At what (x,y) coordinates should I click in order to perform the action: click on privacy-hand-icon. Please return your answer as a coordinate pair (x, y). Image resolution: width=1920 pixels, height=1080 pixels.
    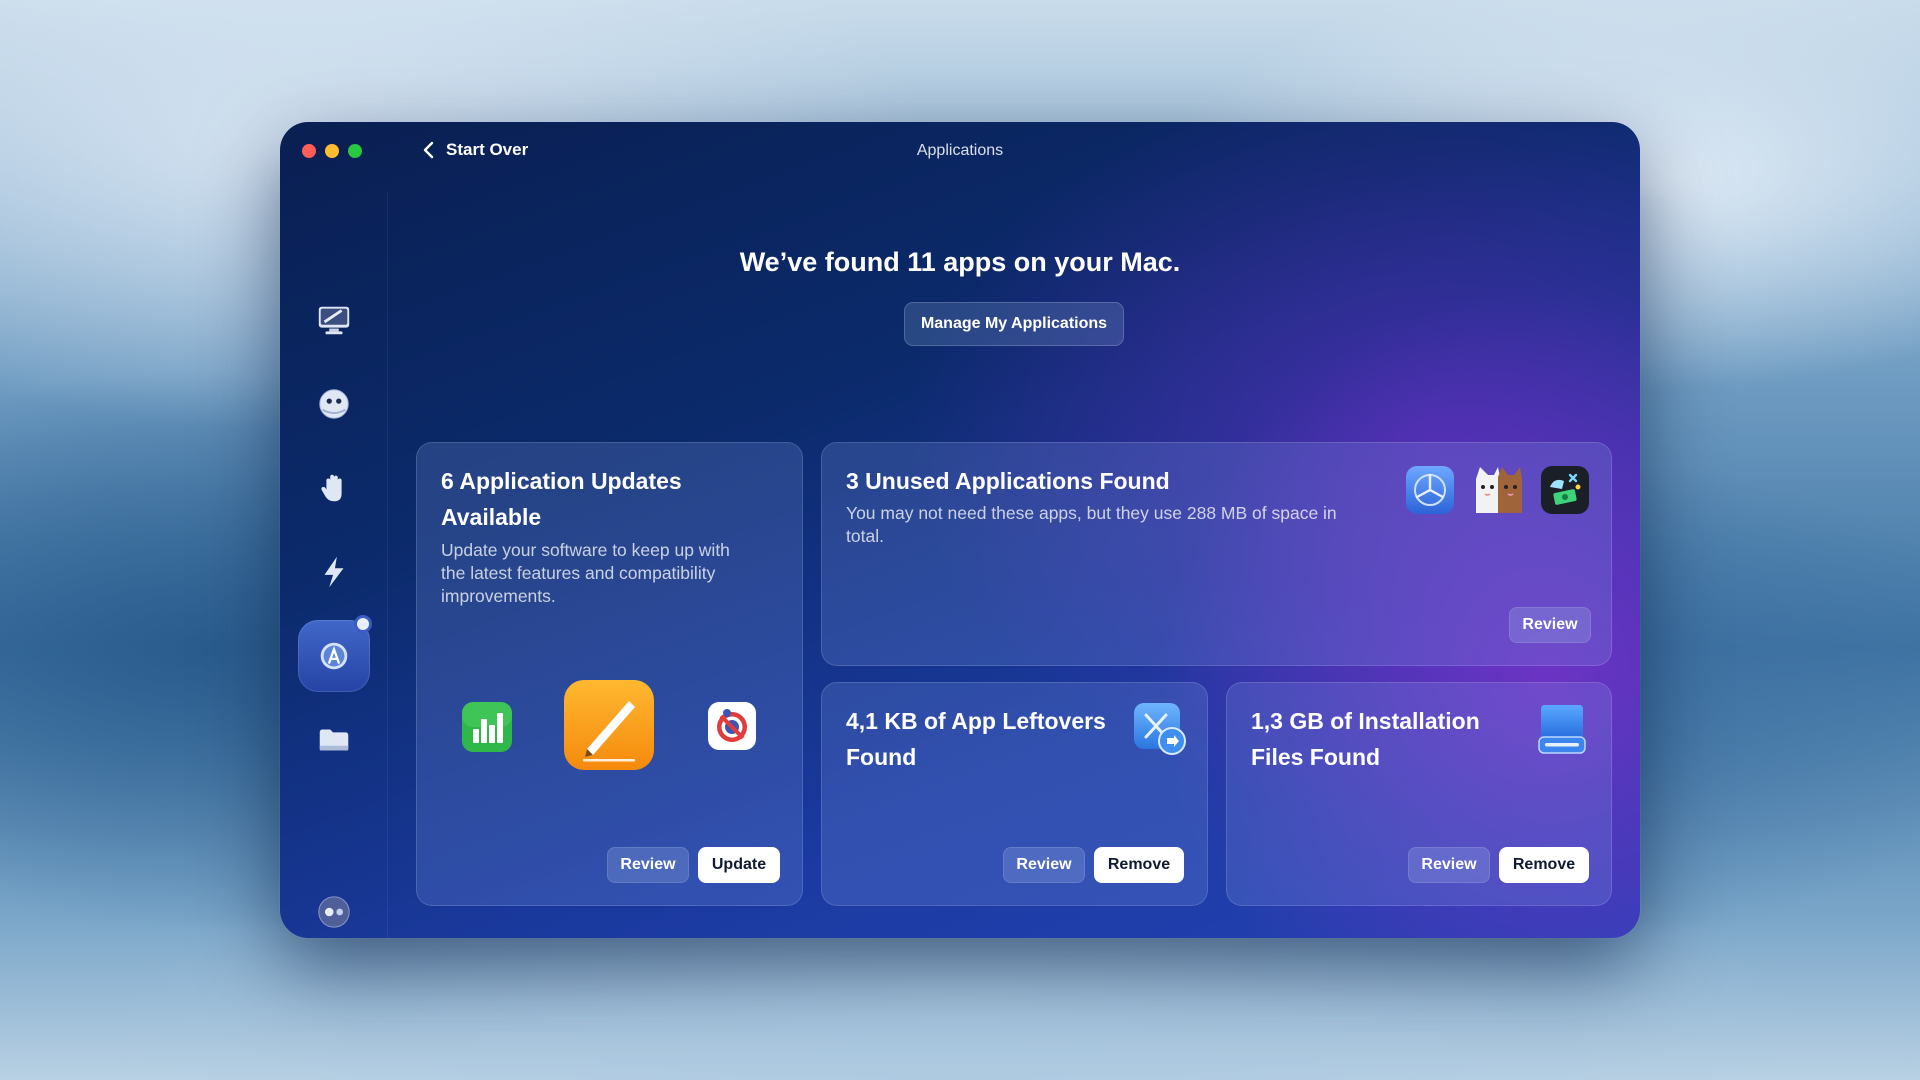
    Looking at the image, I should click on (331, 488).